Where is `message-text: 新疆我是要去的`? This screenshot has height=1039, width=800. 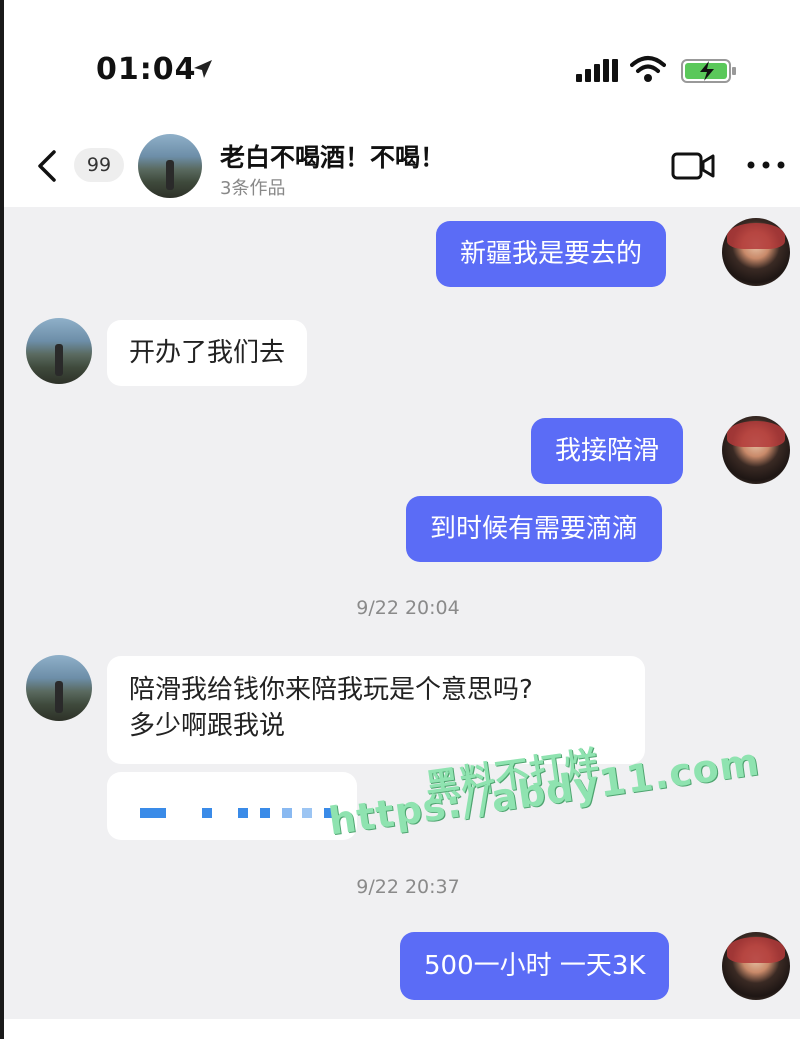
message-text: 新疆我是要去的 is located at coordinates (551, 254).